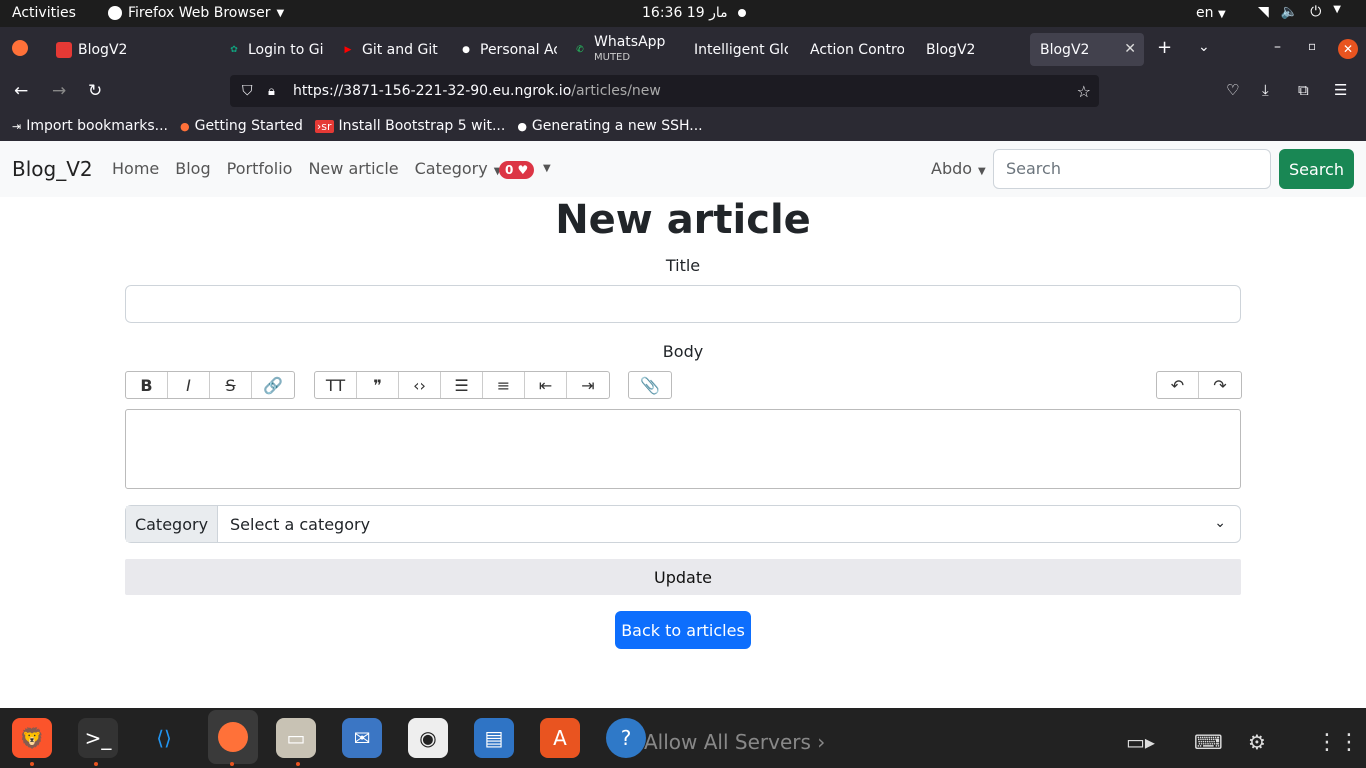 This screenshot has width=1366, height=768. What do you see at coordinates (189, 385) in the screenshot?
I see `italic-icon: I` at bounding box center [189, 385].